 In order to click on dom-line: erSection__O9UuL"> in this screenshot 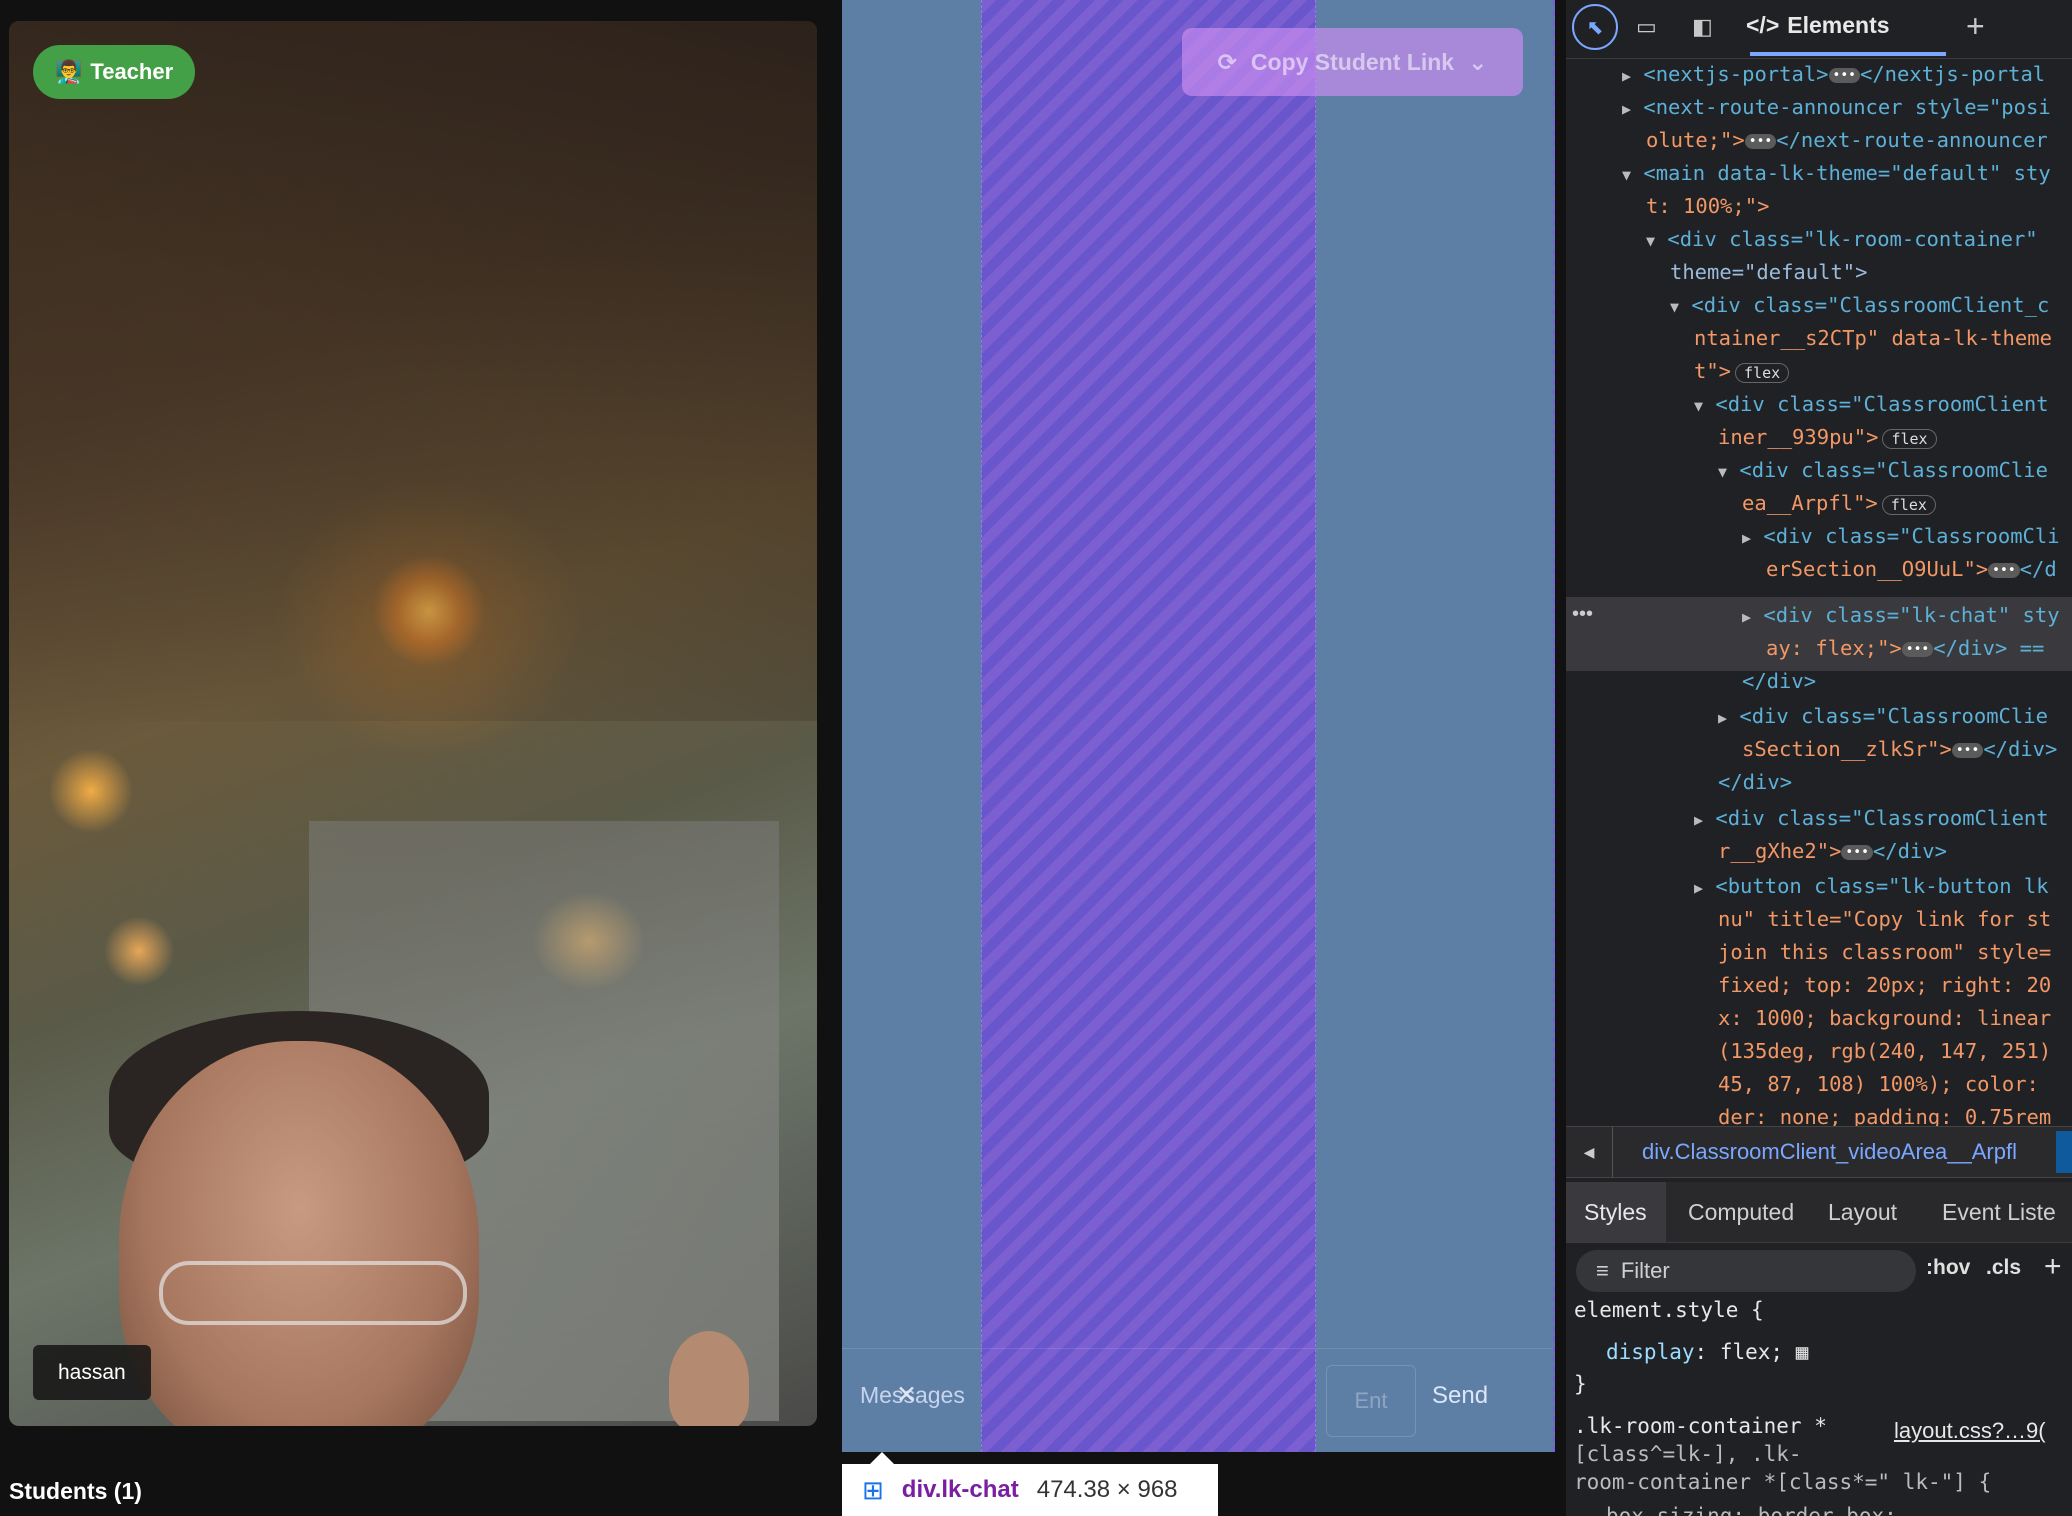, I will do `click(1877, 569)`.